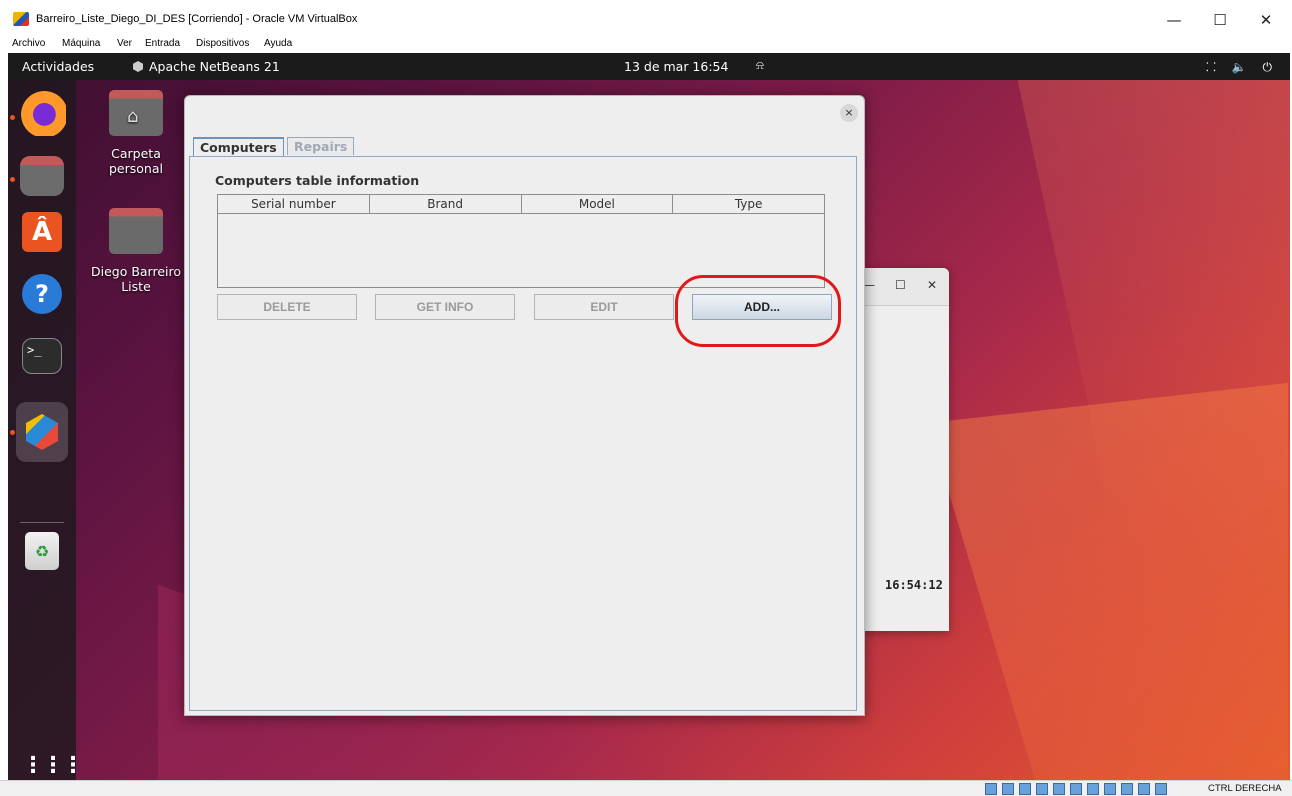 The width and height of the screenshot is (1292, 796). What do you see at coordinates (1110, 789) in the screenshot?
I see `recording-icon` at bounding box center [1110, 789].